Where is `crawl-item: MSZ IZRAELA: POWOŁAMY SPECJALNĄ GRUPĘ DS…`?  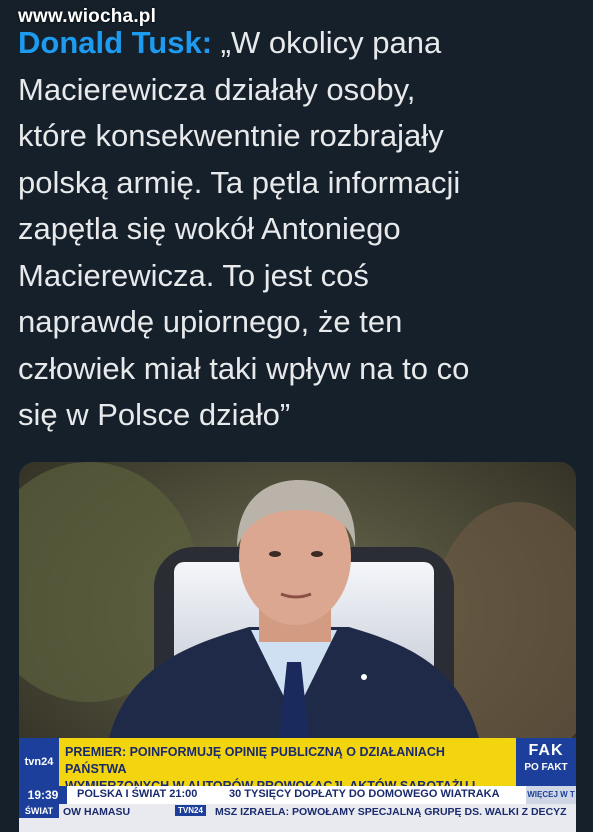
crawl-item: MSZ IZRAELA: POWOŁAMY SPECJALNĄ GRUPĘ DS… is located at coordinates (391, 812).